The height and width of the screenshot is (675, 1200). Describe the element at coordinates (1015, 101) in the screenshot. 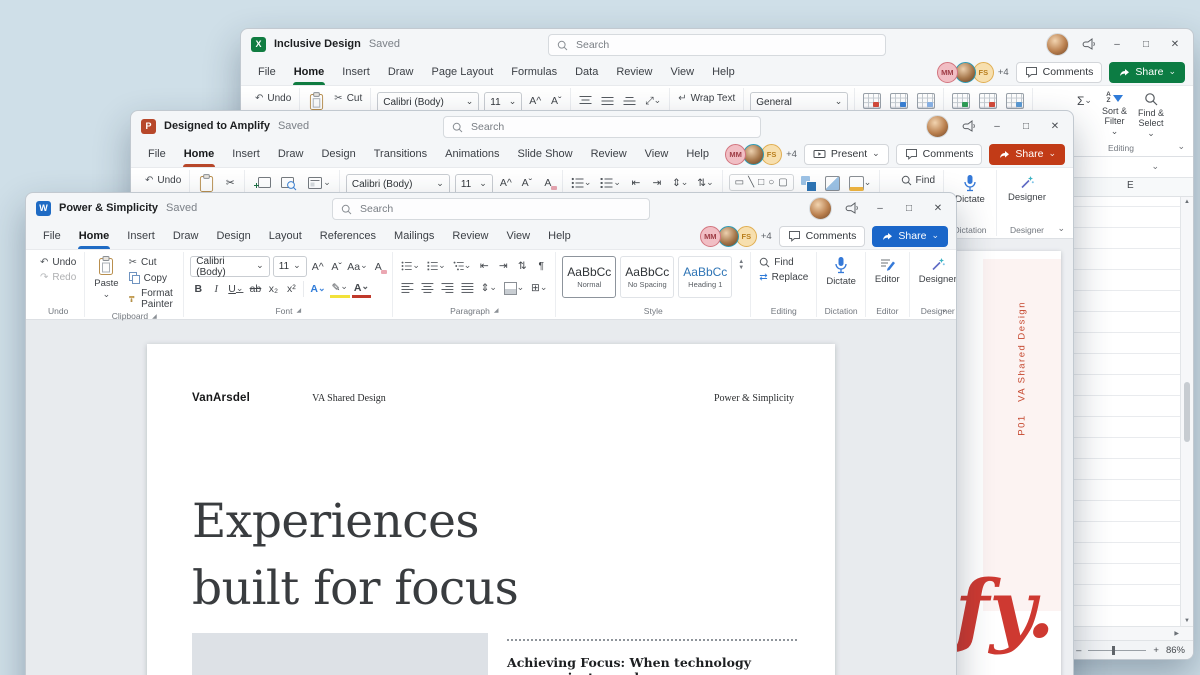

I see `format-cells-icon` at that location.